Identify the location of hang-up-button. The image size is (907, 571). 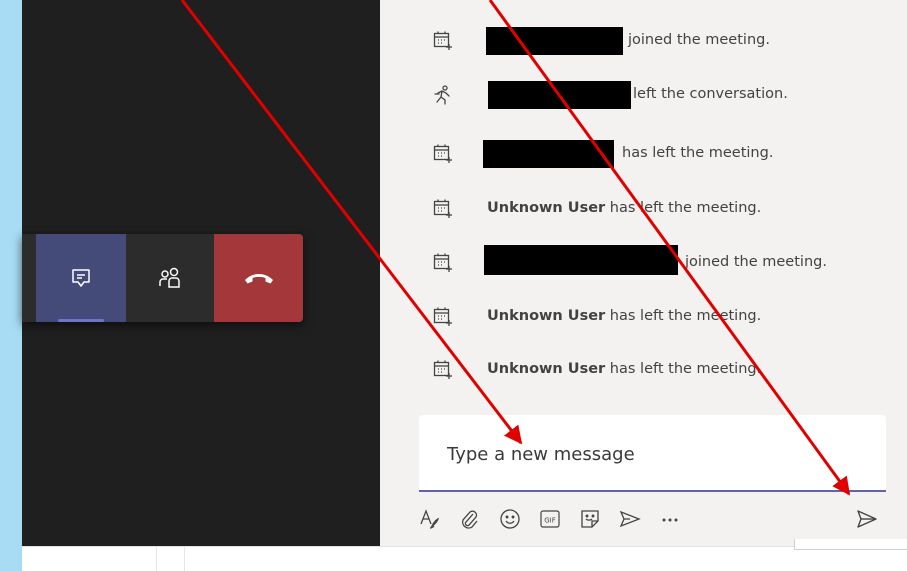
(258, 278).